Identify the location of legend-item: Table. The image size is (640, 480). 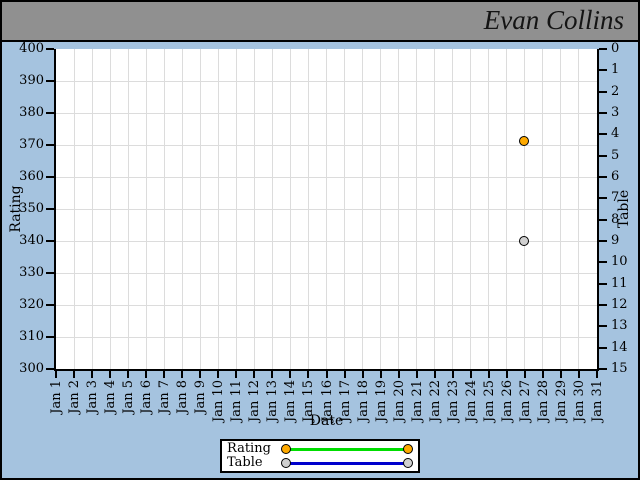
(320, 463).